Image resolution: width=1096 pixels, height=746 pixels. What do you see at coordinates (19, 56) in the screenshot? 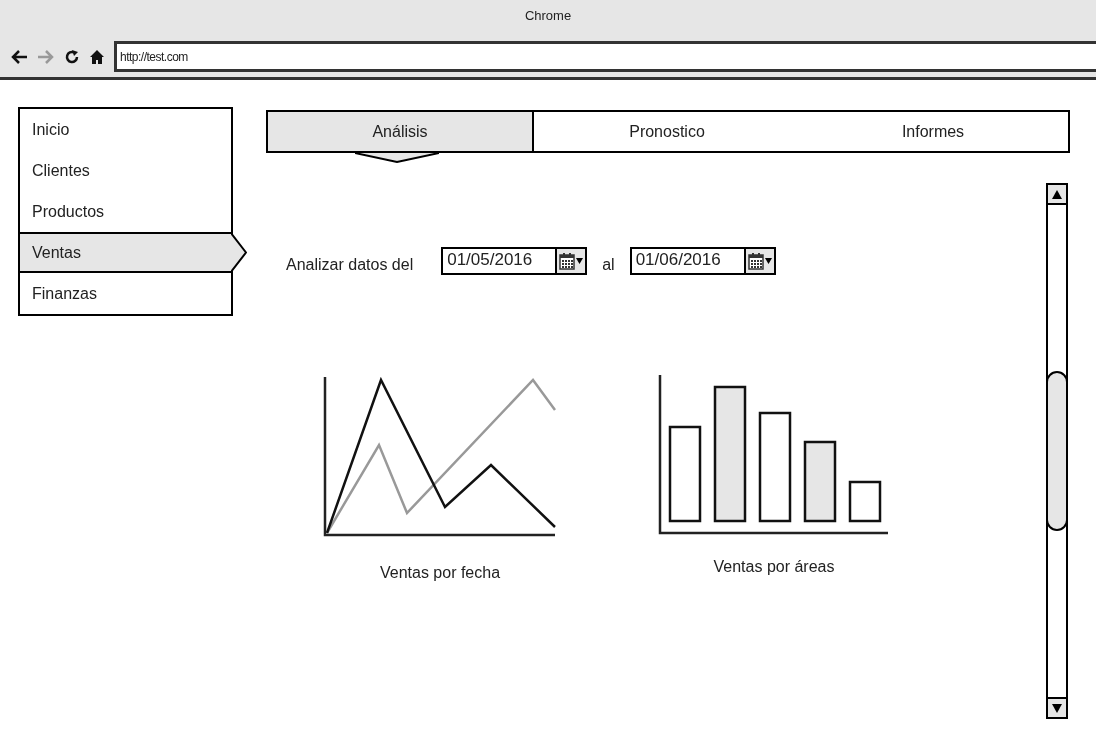
I see `back-icon` at bounding box center [19, 56].